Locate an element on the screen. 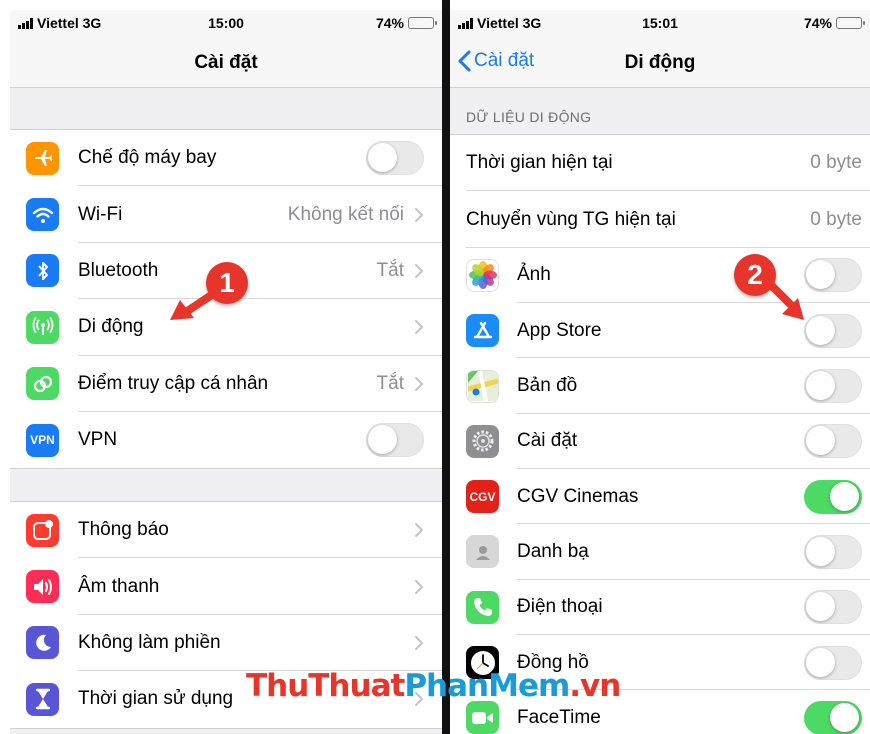  watermark-part3: .vn is located at coordinates (595, 686).